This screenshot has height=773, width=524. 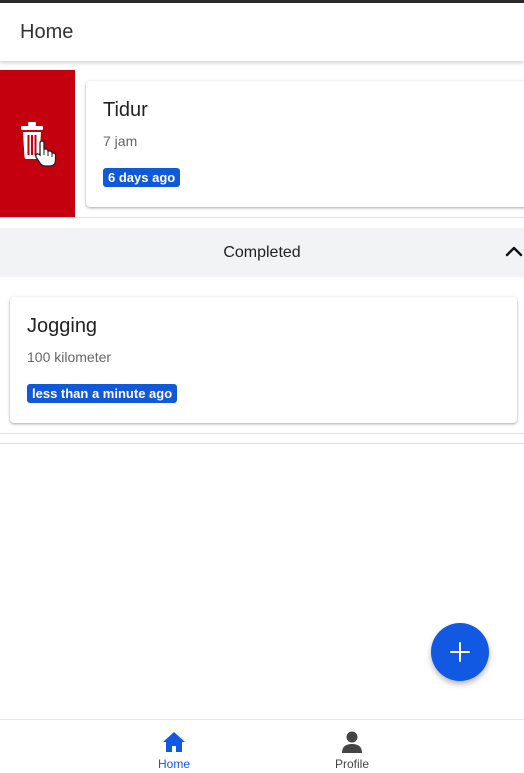 I want to click on person-icon, so click(x=352, y=742).